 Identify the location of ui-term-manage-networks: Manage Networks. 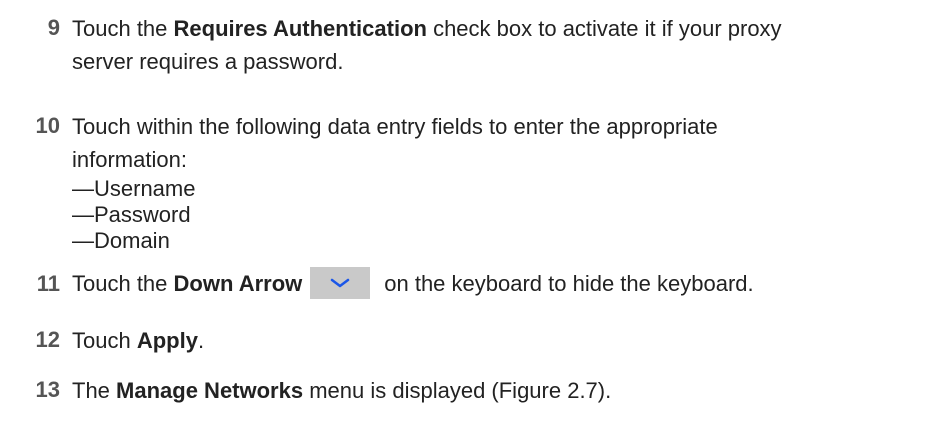
(210, 390).